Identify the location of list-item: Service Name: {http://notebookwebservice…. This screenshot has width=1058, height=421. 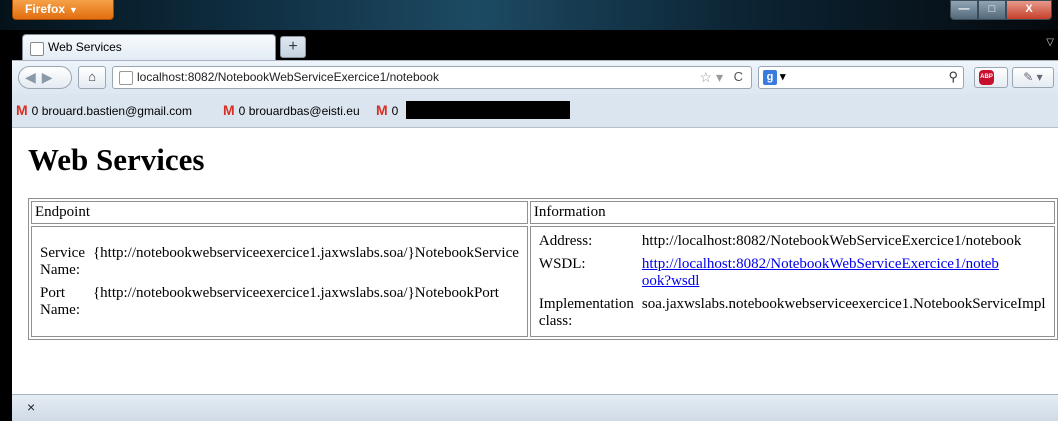
(279, 262).